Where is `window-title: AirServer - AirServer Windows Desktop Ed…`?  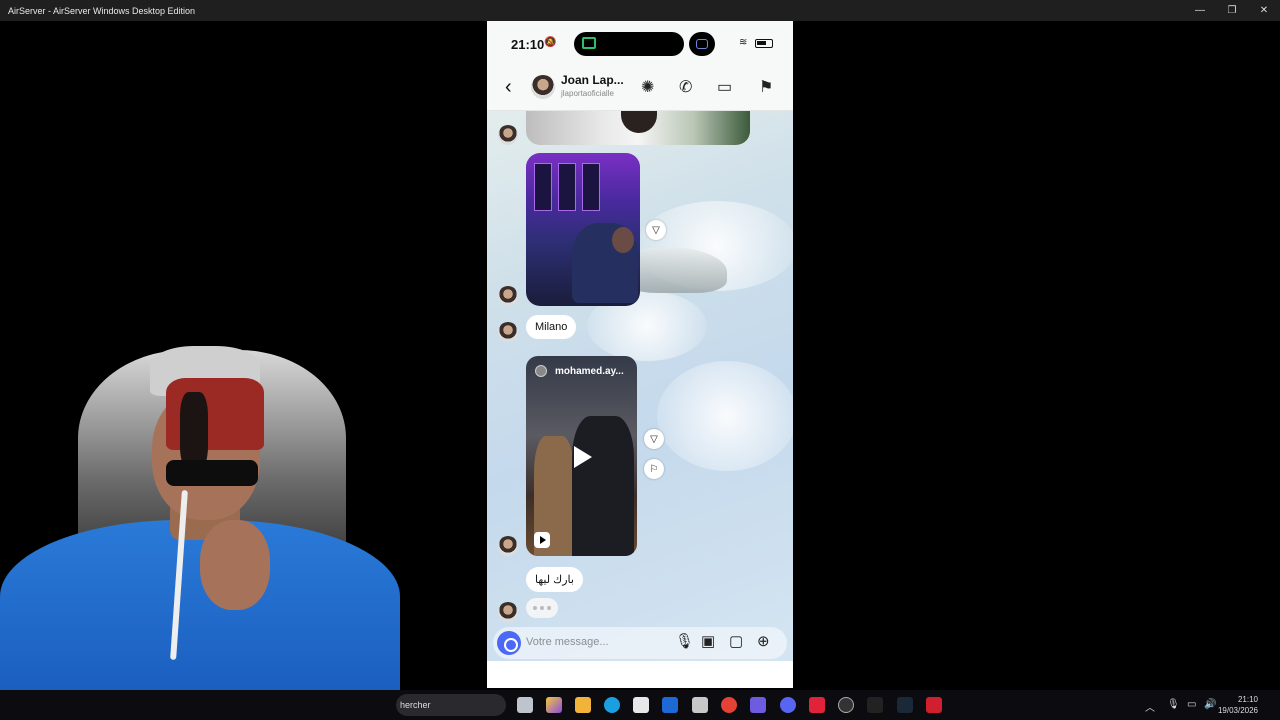 window-title: AirServer - AirServer Windows Desktop Ed… is located at coordinates (102, 10).